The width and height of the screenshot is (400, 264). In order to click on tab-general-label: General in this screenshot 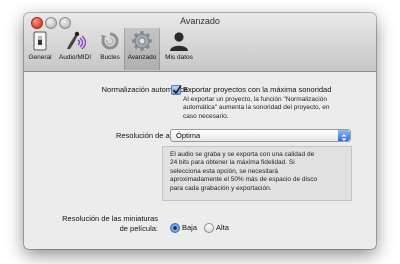, I will do `click(40, 57)`.